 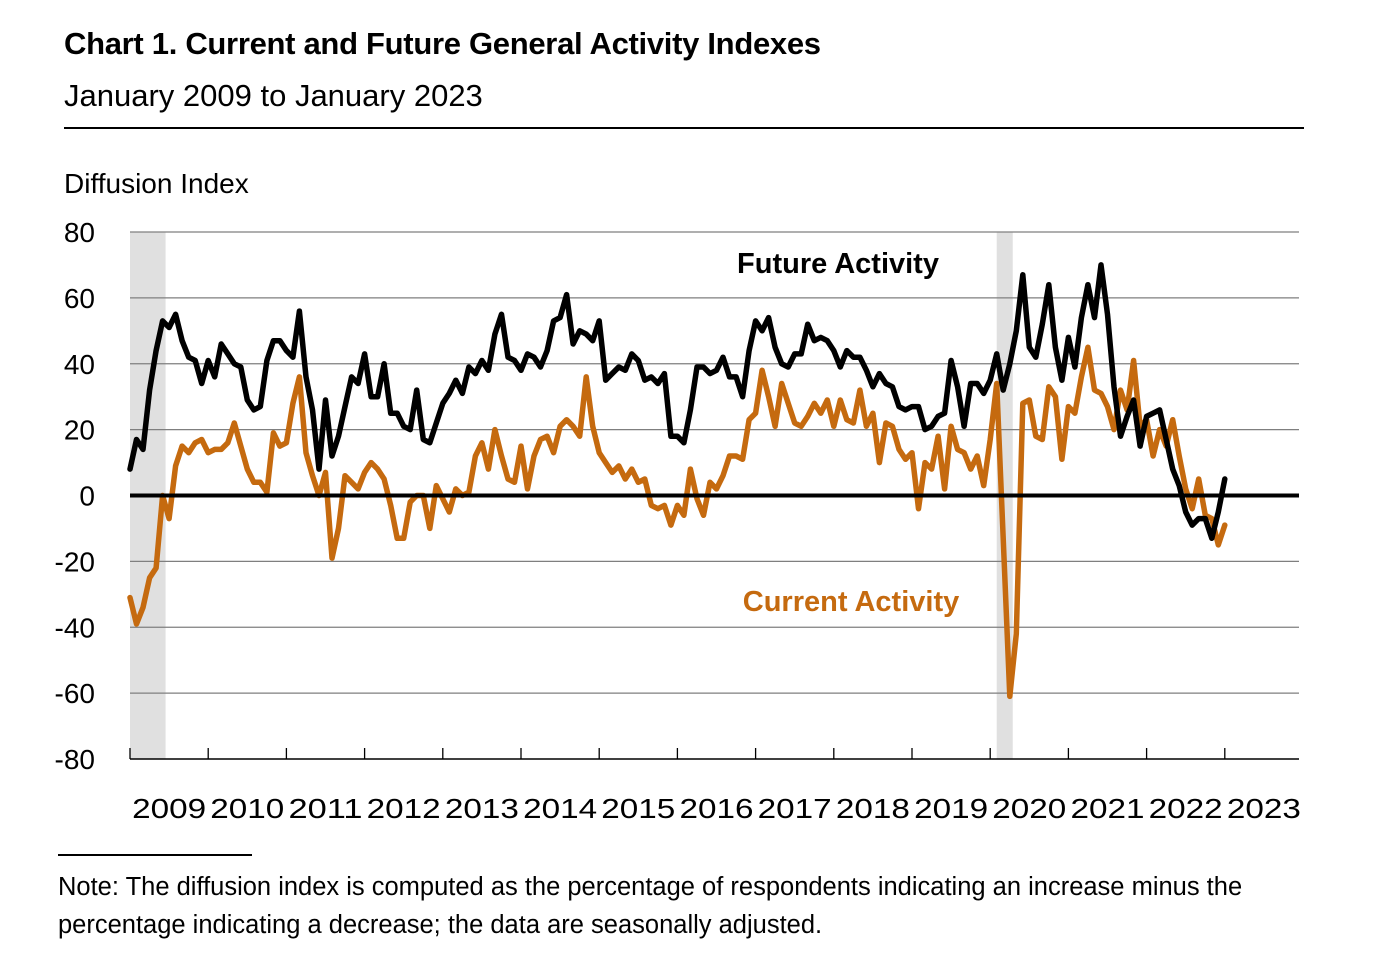 I want to click on y-tick-label: -40, so click(x=75, y=627).